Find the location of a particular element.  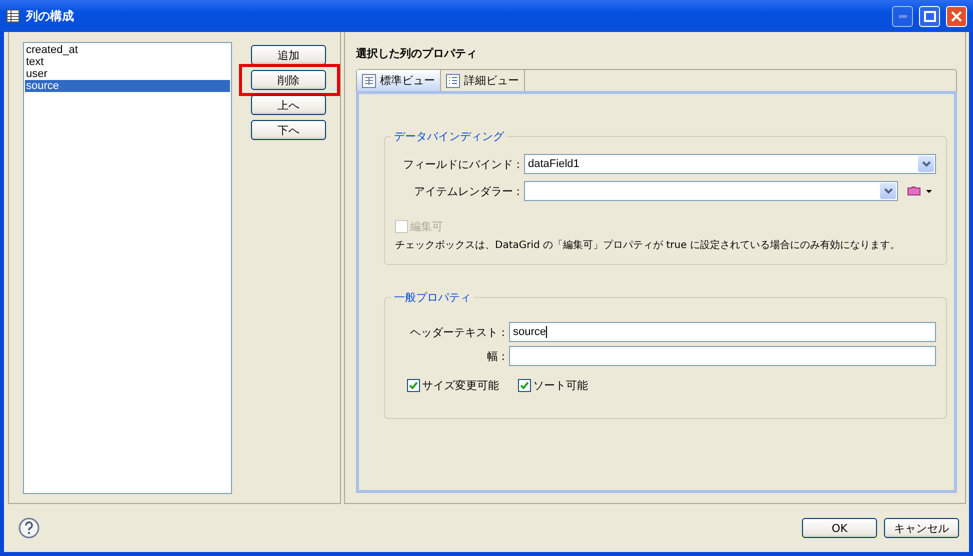

dialog-button: キャンセル is located at coordinates (921, 528).